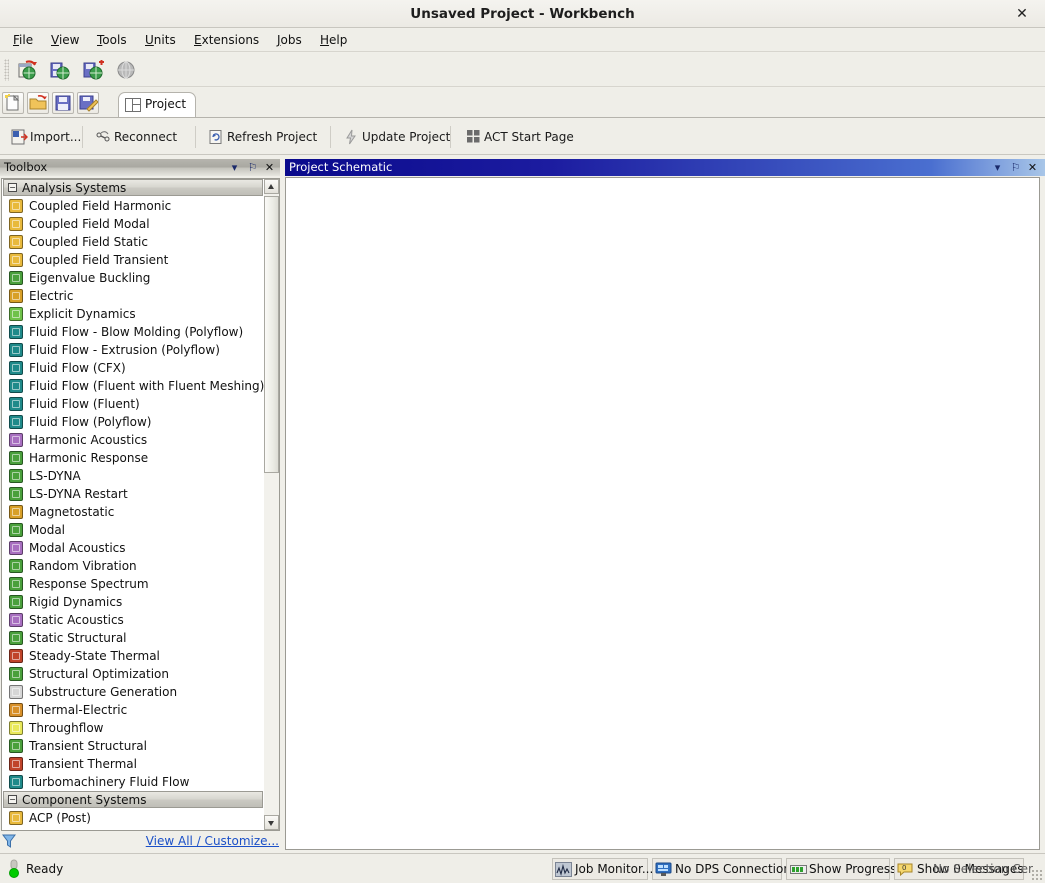  Describe the element at coordinates (133, 638) in the screenshot. I see `toolbox-item: Static Structural` at that location.